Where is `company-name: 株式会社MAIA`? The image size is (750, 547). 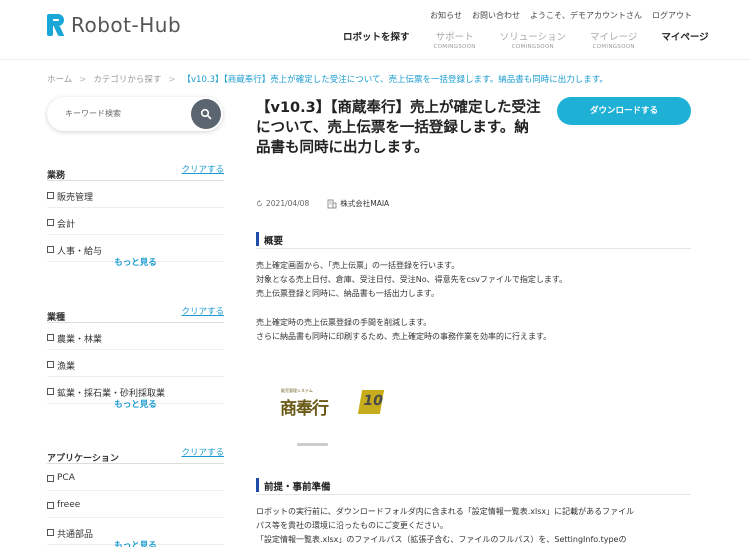 company-name: 株式会社MAIA is located at coordinates (358, 203).